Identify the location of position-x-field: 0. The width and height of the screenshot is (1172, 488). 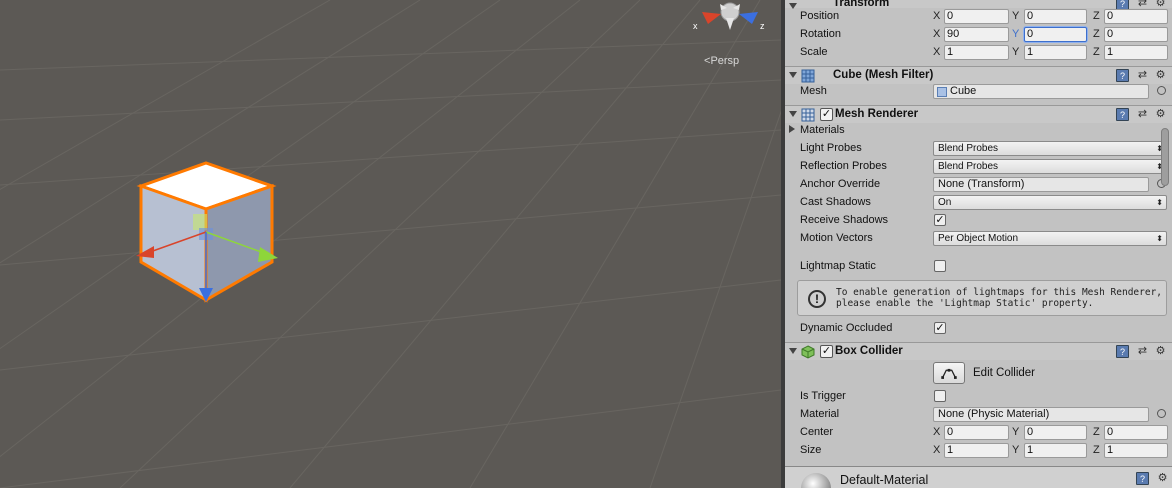
(976, 16).